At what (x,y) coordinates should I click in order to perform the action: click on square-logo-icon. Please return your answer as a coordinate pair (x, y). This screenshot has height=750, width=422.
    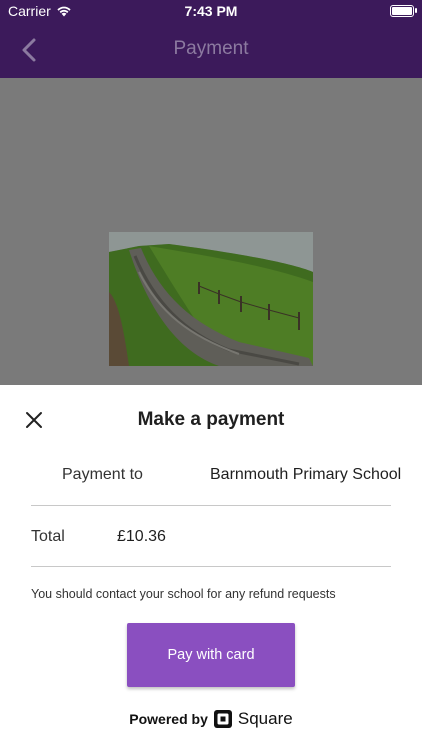
    Looking at the image, I should click on (222, 719).